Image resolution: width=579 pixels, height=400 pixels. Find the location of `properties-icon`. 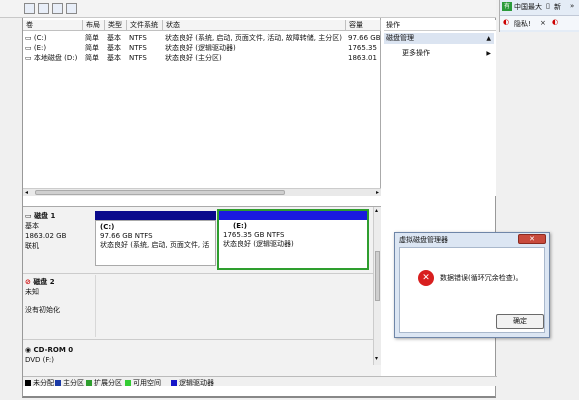

properties-icon is located at coordinates (29, 8).